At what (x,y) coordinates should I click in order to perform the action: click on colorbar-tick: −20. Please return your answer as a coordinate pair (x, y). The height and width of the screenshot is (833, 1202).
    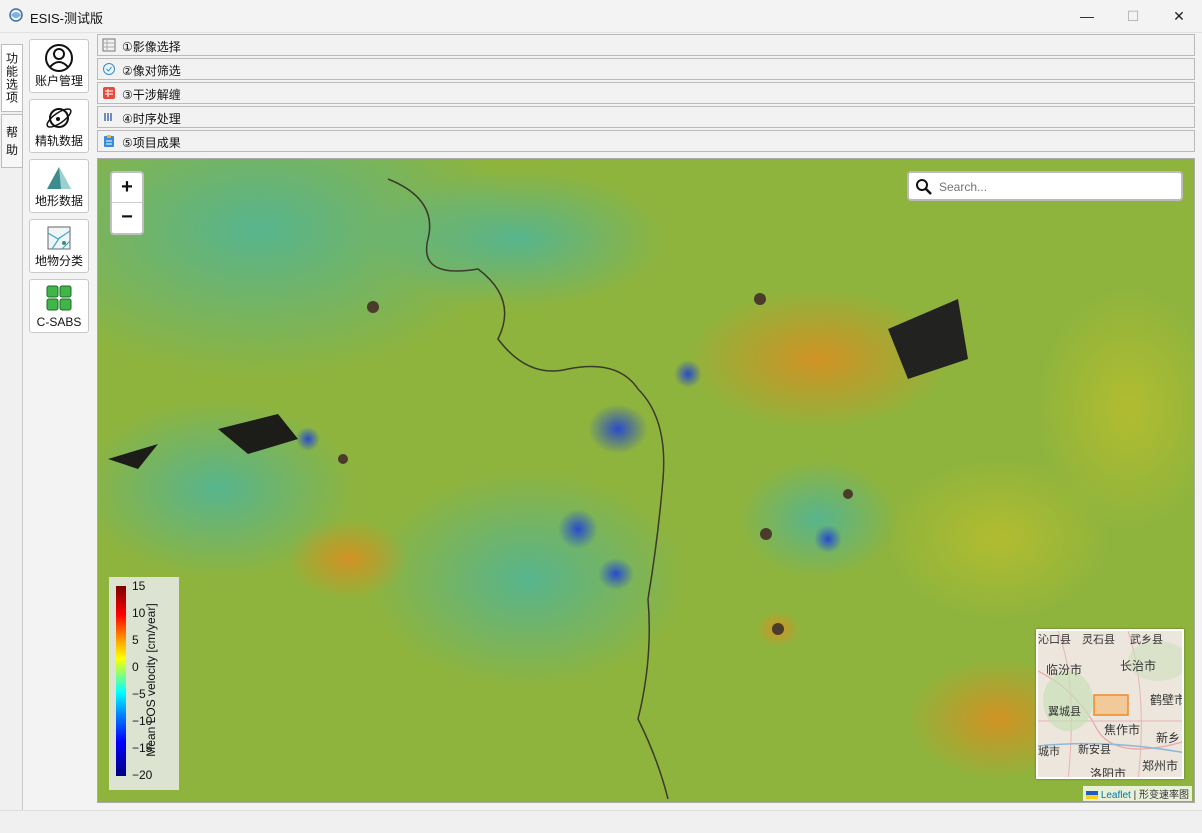
    Looking at the image, I should click on (142, 775).